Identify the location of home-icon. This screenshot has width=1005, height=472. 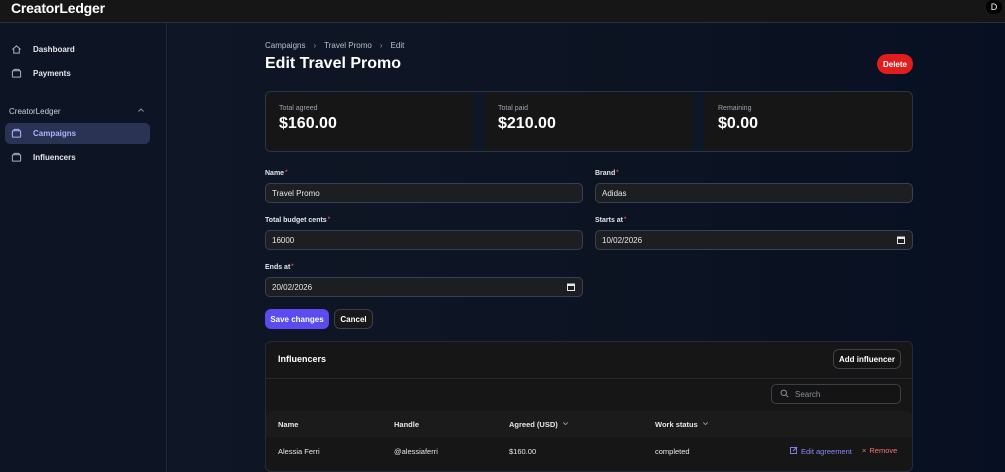
(16, 49).